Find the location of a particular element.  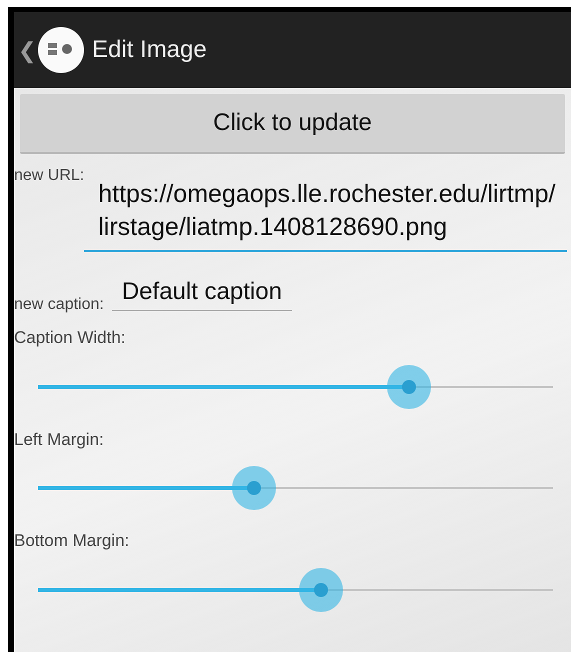

url-label: new URL: is located at coordinates (49, 176).